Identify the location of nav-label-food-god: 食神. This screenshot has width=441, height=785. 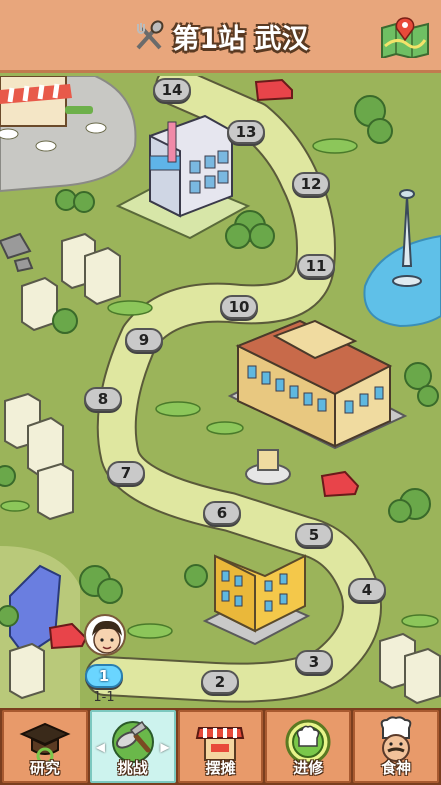
(396, 768).